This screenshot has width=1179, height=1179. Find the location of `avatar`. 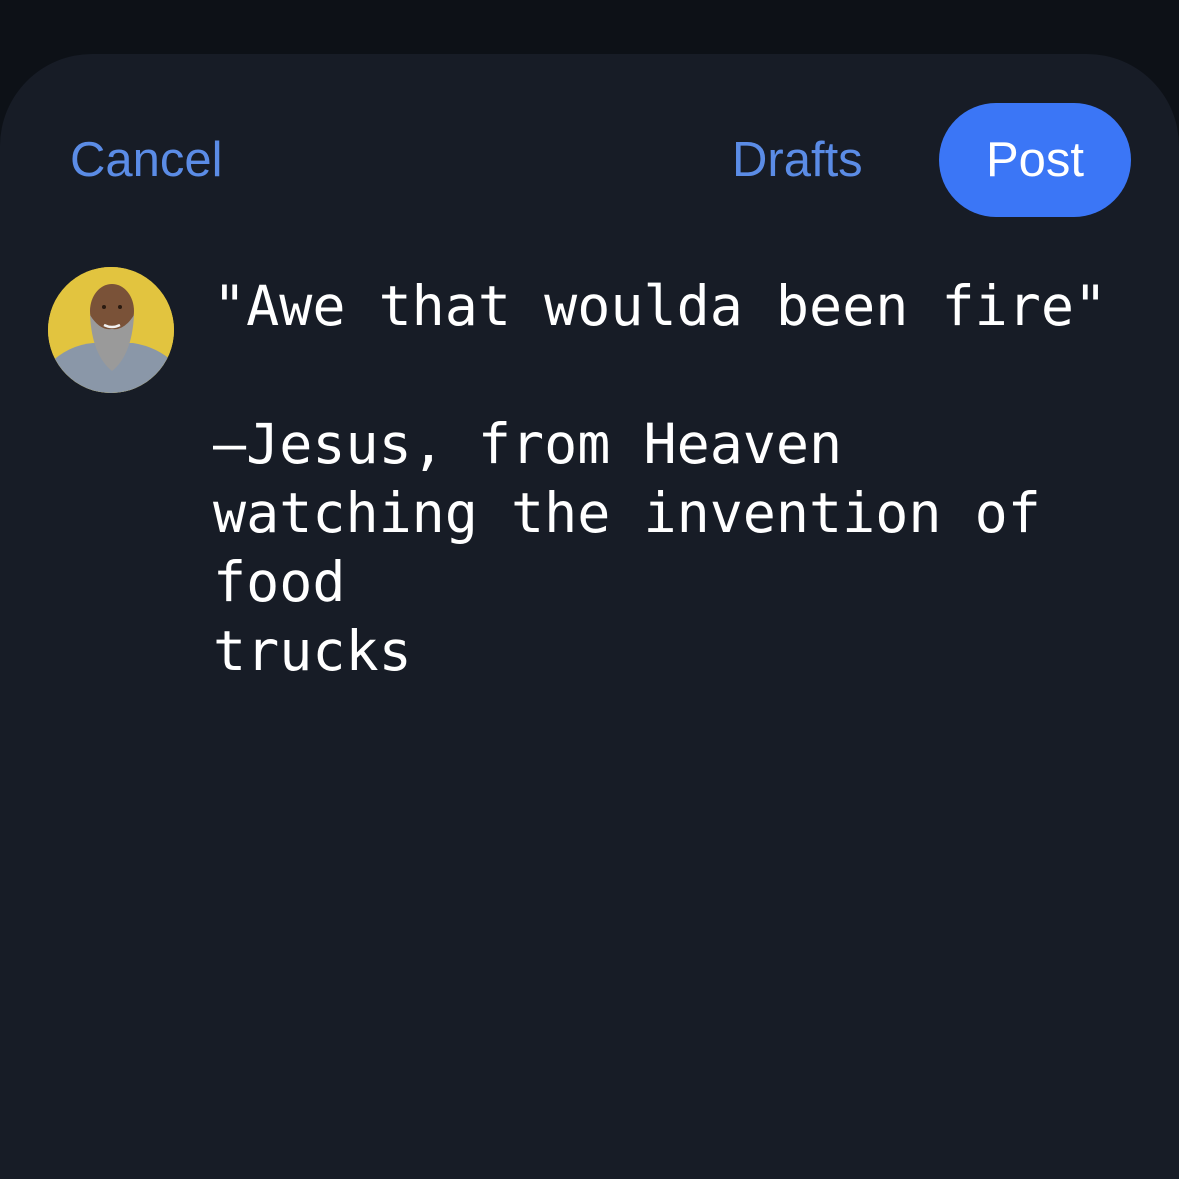

avatar is located at coordinates (111, 330).